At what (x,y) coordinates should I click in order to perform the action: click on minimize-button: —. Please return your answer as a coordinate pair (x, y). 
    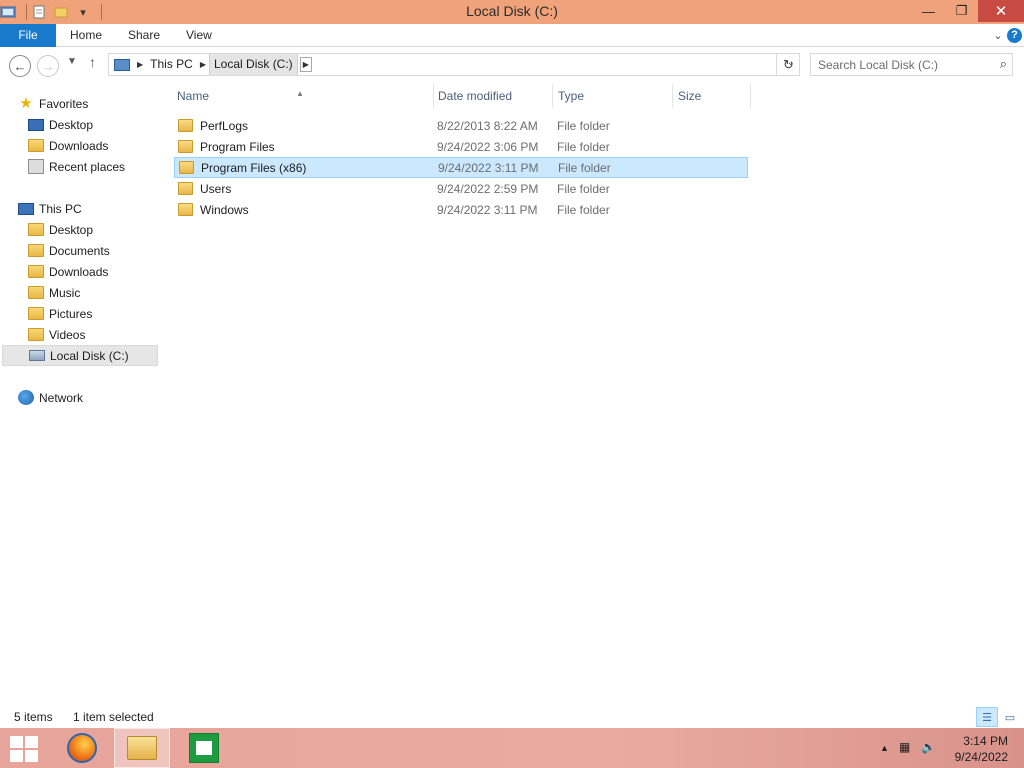
    Looking at the image, I should click on (928, 11).